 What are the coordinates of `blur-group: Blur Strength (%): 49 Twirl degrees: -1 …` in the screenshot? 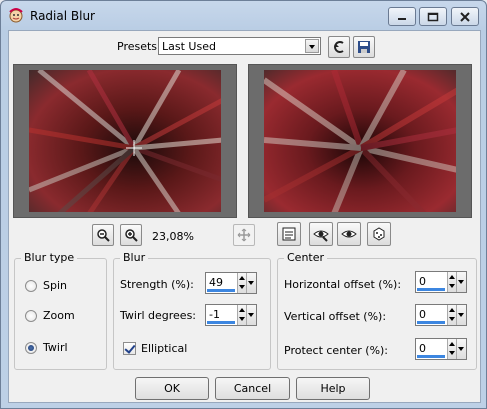 It's located at (192, 310).